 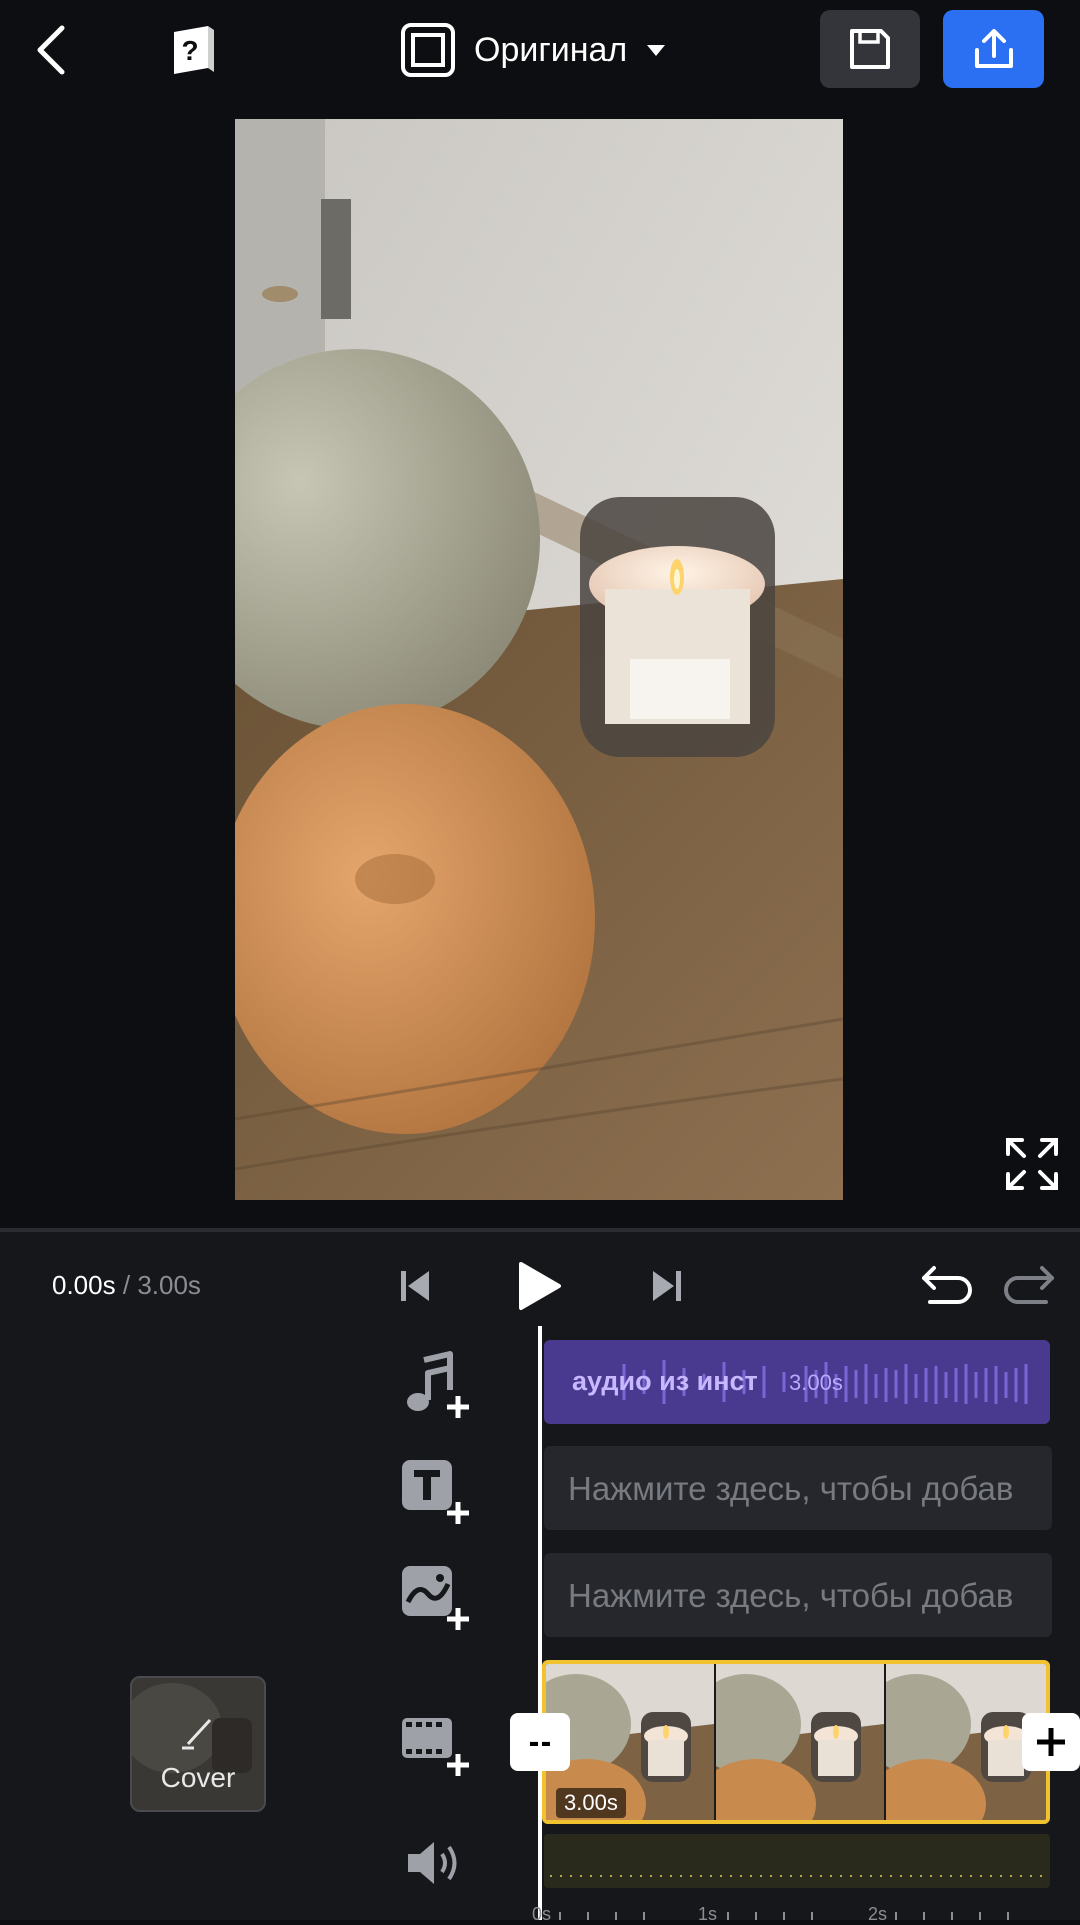 I want to click on add-clip-button, so click(x=1051, y=1742).